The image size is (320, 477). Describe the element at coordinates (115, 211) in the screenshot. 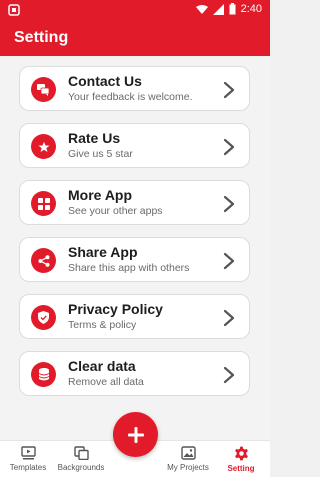

I see `item-subtitle: See your other apps` at that location.